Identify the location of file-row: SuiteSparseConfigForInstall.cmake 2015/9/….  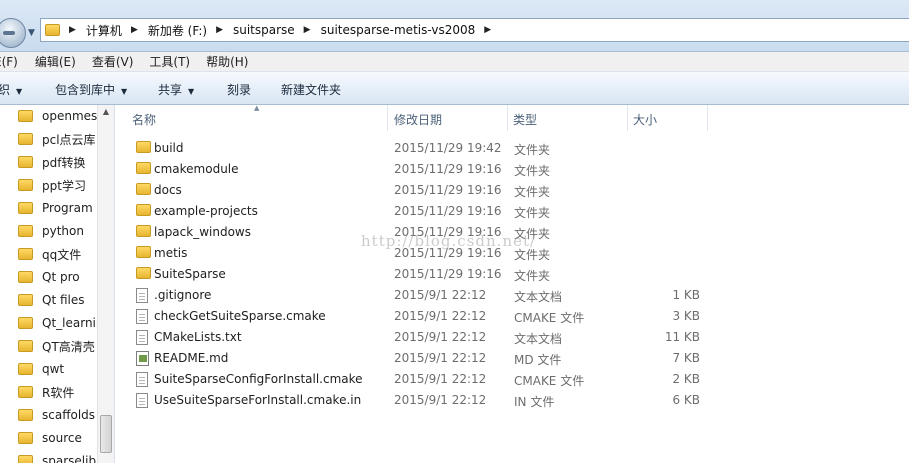
(416, 379).